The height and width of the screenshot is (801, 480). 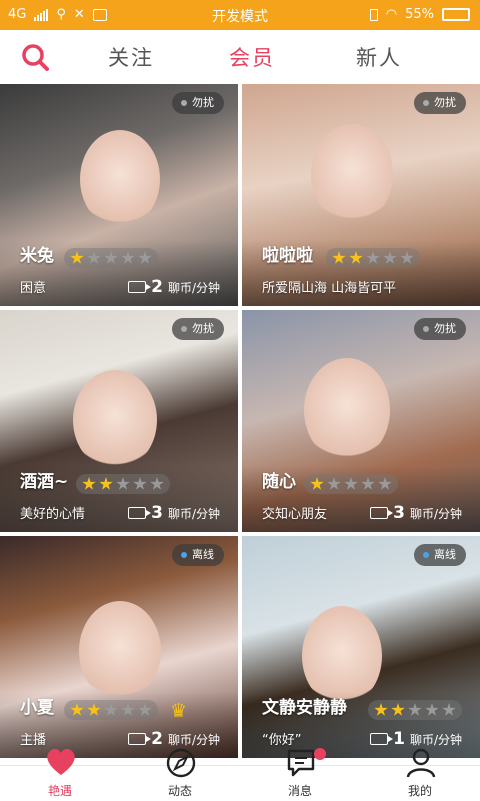 I want to click on unread-badge, so click(x=320, y=754).